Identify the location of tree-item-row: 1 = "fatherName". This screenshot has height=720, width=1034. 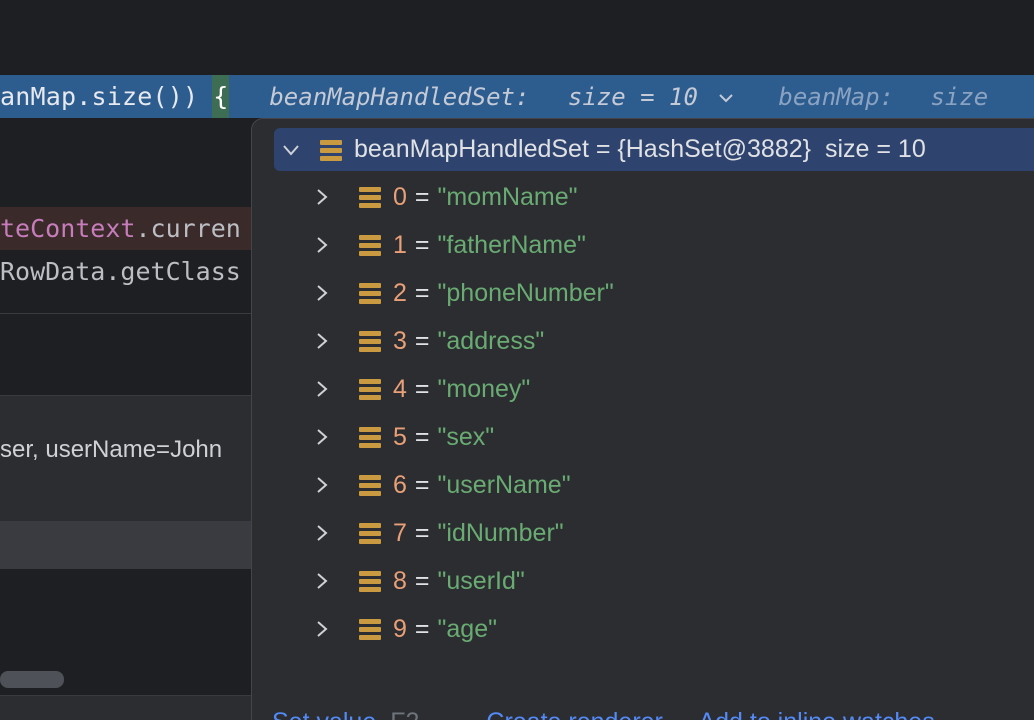
(449, 245).